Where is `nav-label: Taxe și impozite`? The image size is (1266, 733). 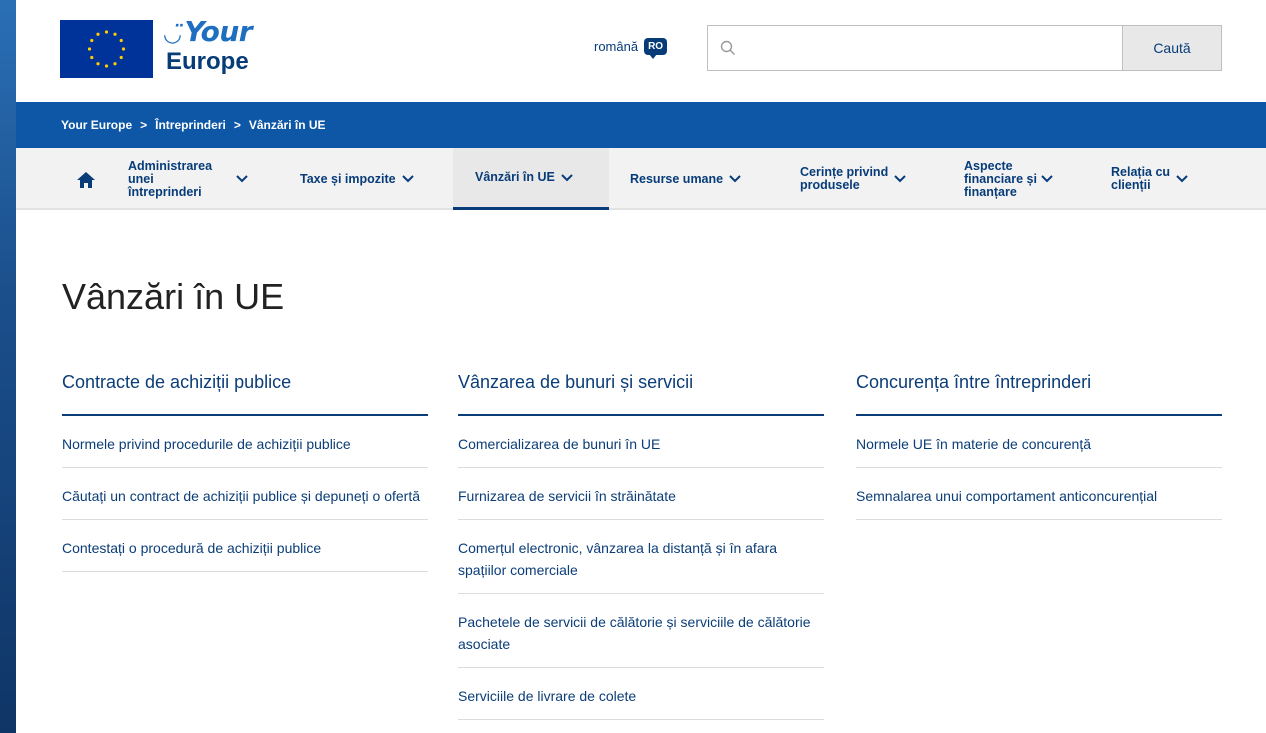
nav-label: Taxe și impozite is located at coordinates (348, 178).